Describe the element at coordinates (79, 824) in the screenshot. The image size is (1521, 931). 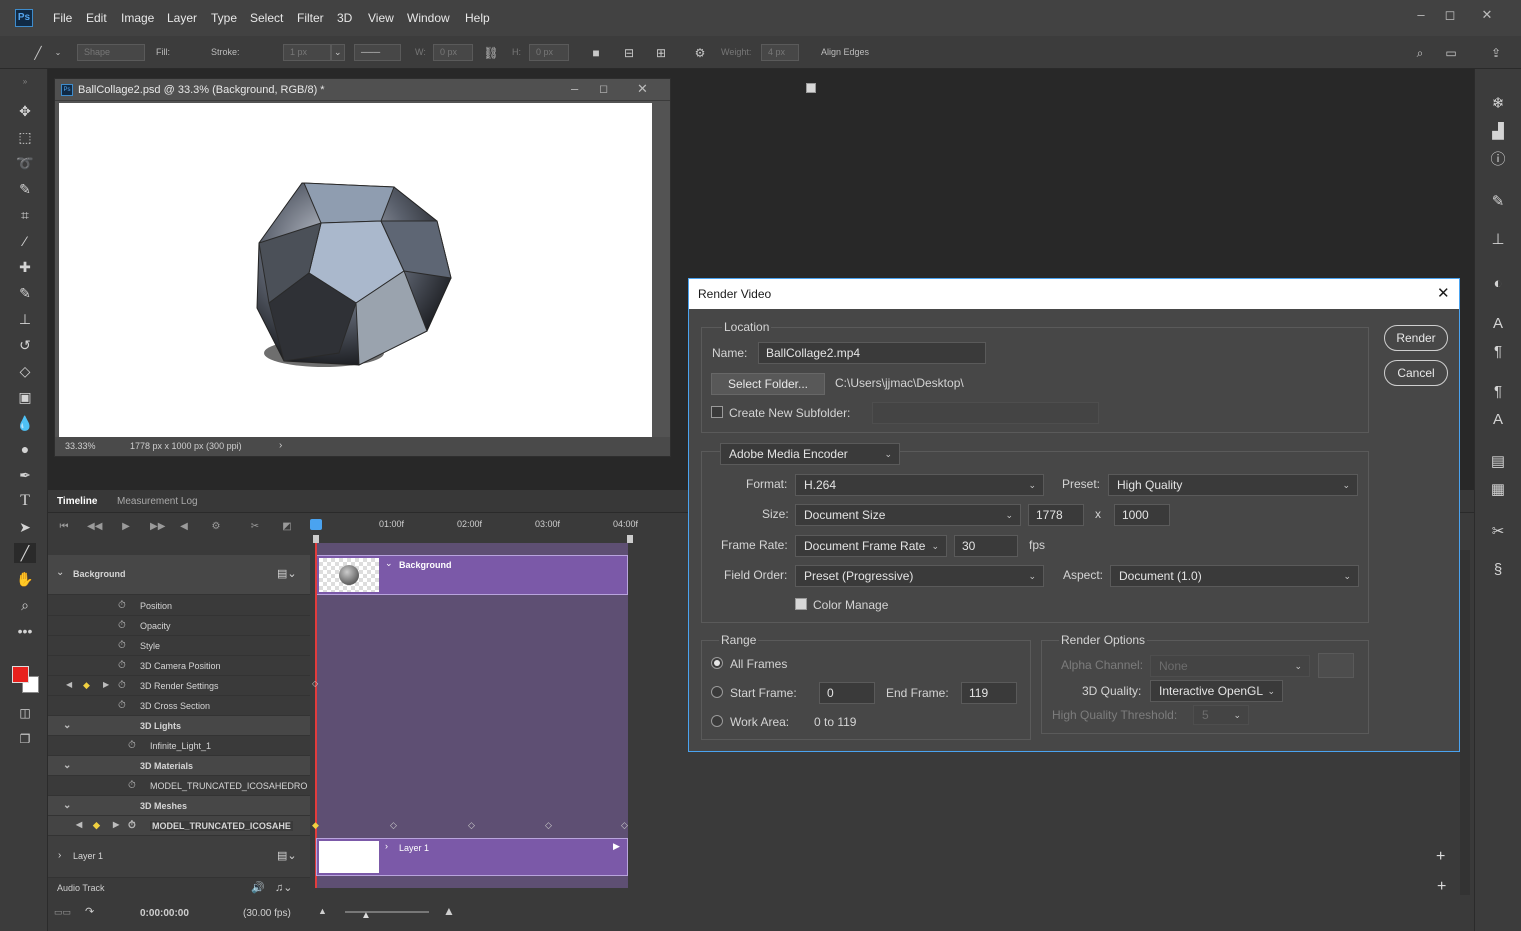
I see `prev-keyframe-icon: ◀` at that location.